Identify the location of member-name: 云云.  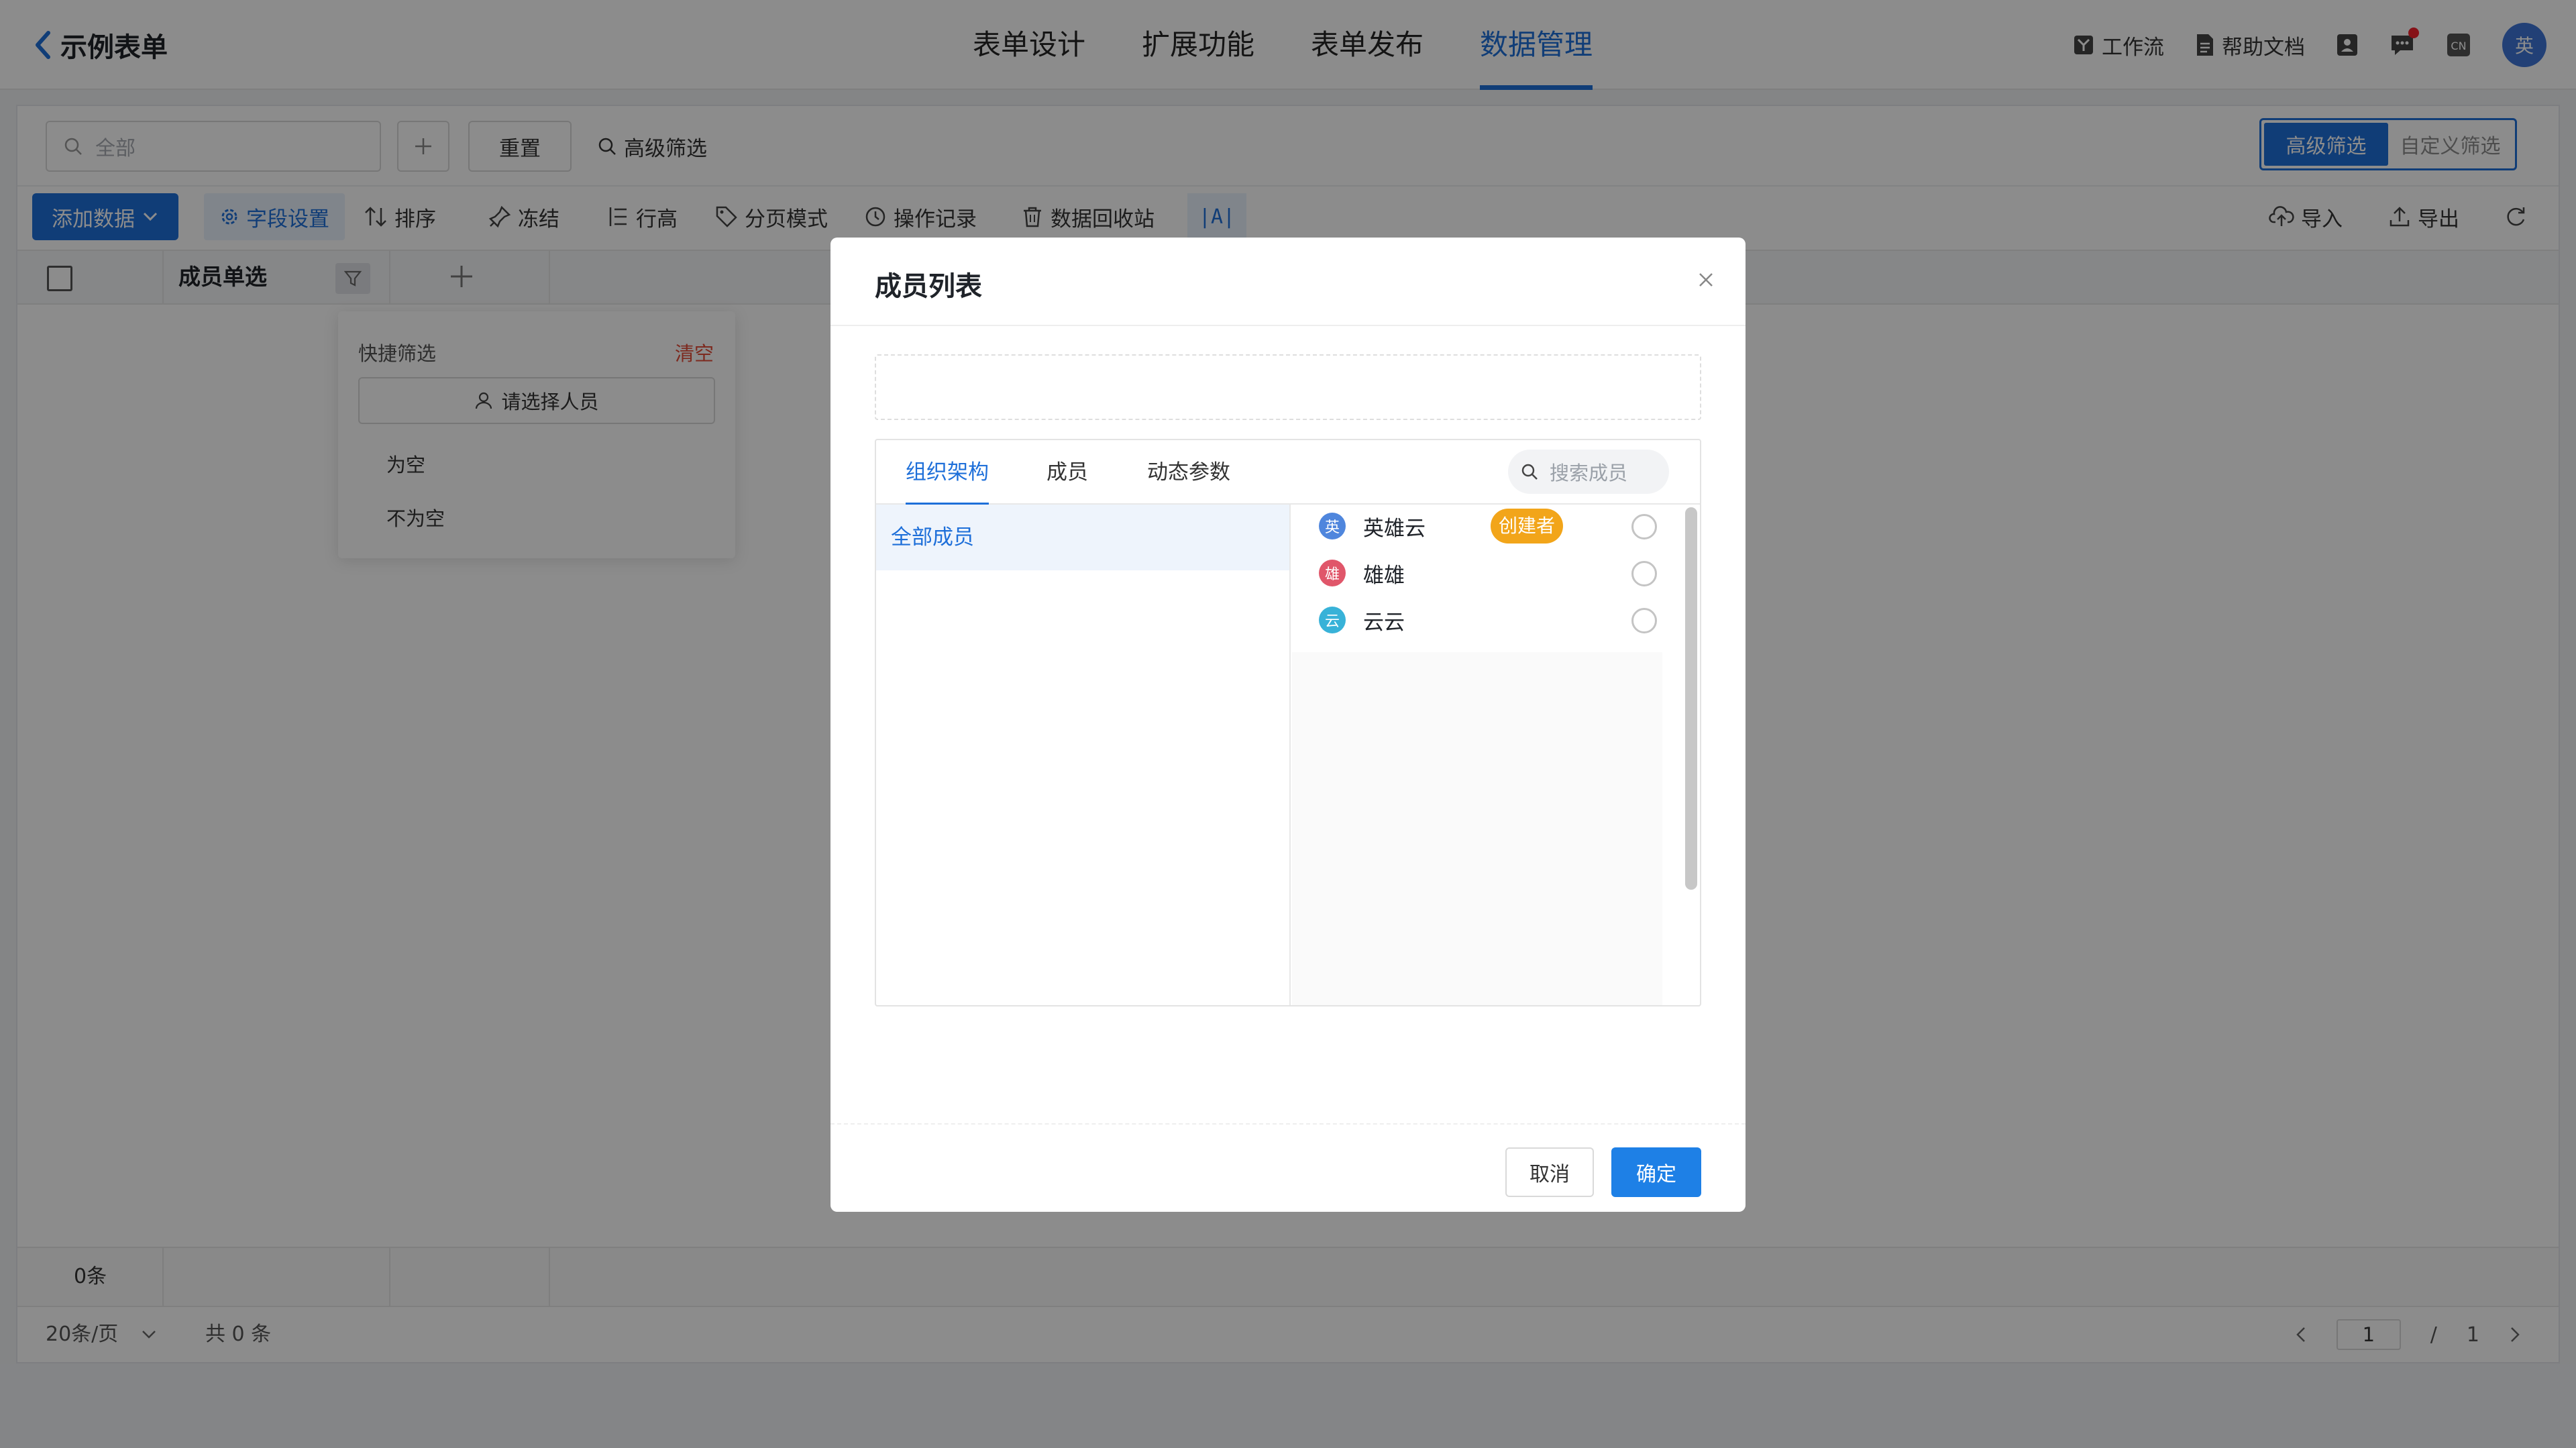
(1384, 622).